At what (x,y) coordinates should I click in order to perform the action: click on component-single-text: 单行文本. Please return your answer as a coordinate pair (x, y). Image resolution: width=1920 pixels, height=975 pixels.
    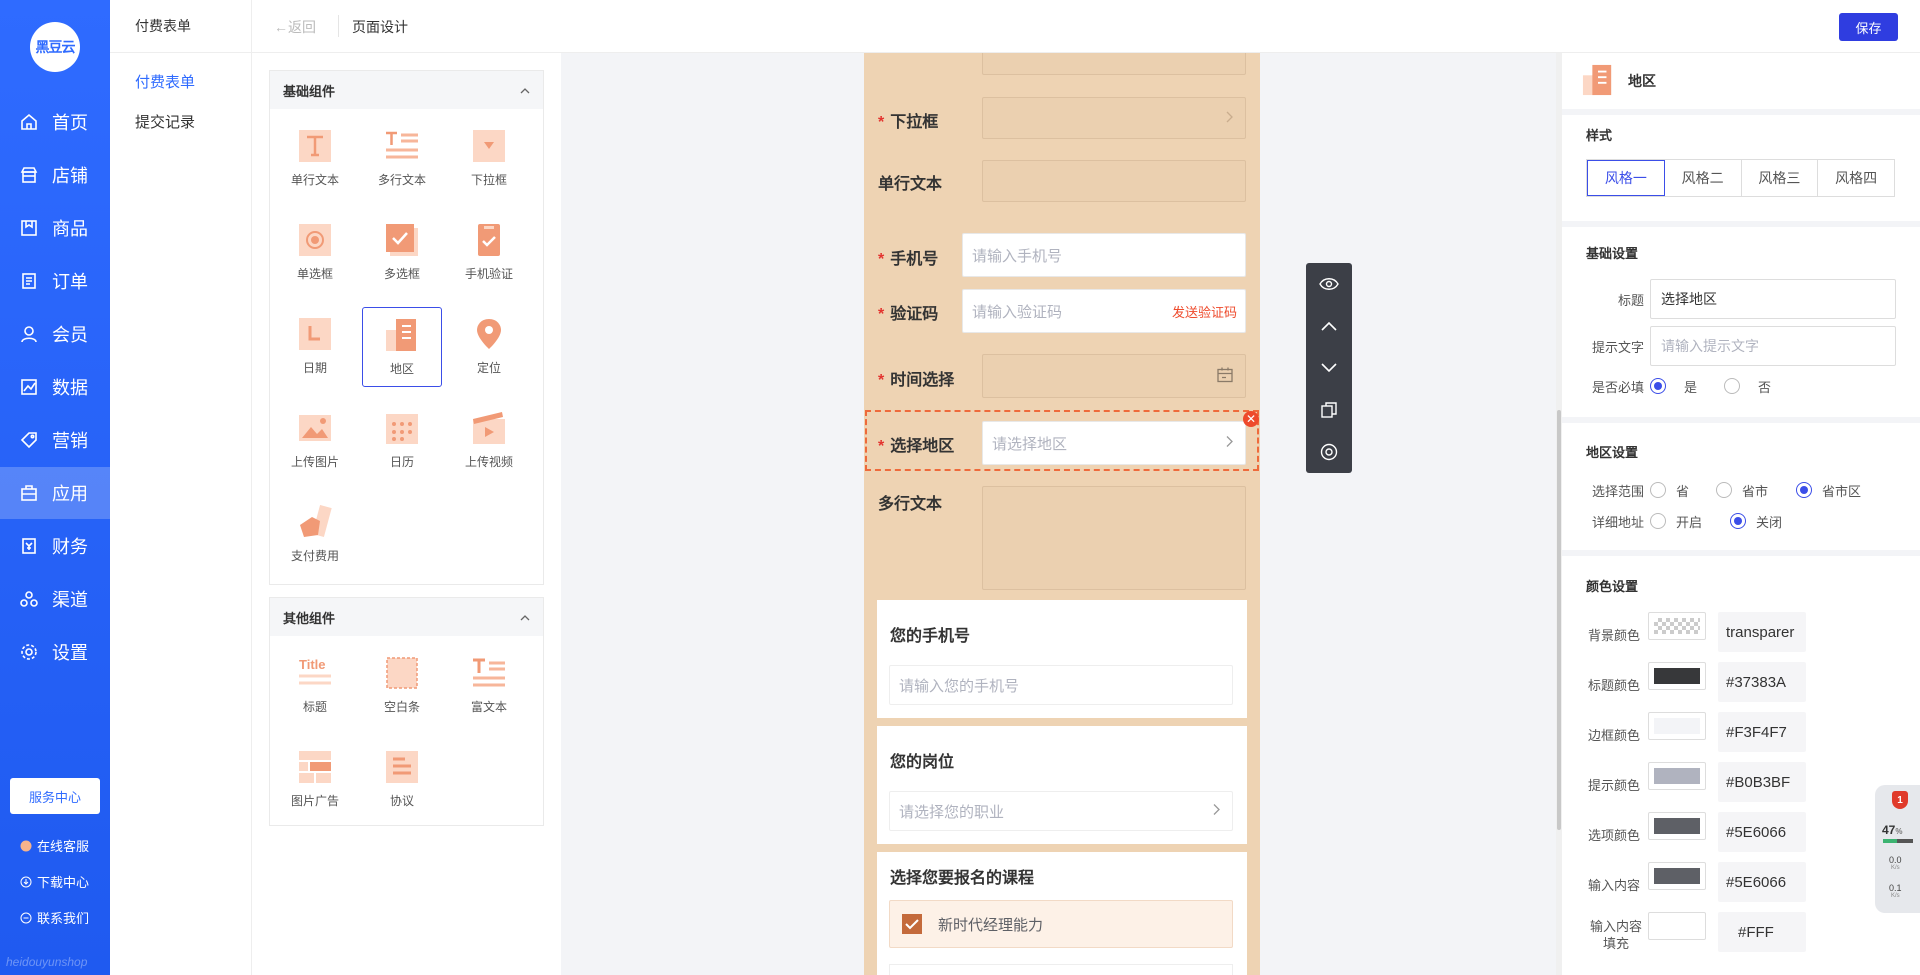
    Looking at the image, I should click on (315, 159).